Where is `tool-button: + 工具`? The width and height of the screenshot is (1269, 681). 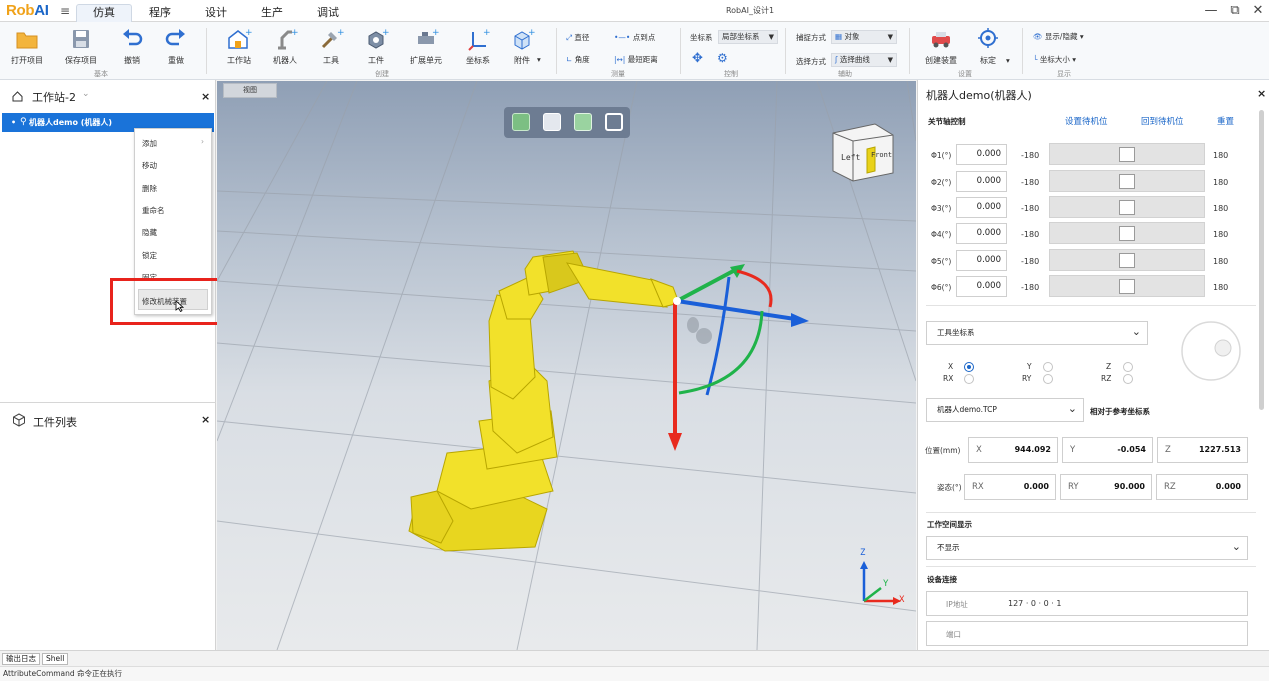 tool-button: + 工具 is located at coordinates (331, 45).